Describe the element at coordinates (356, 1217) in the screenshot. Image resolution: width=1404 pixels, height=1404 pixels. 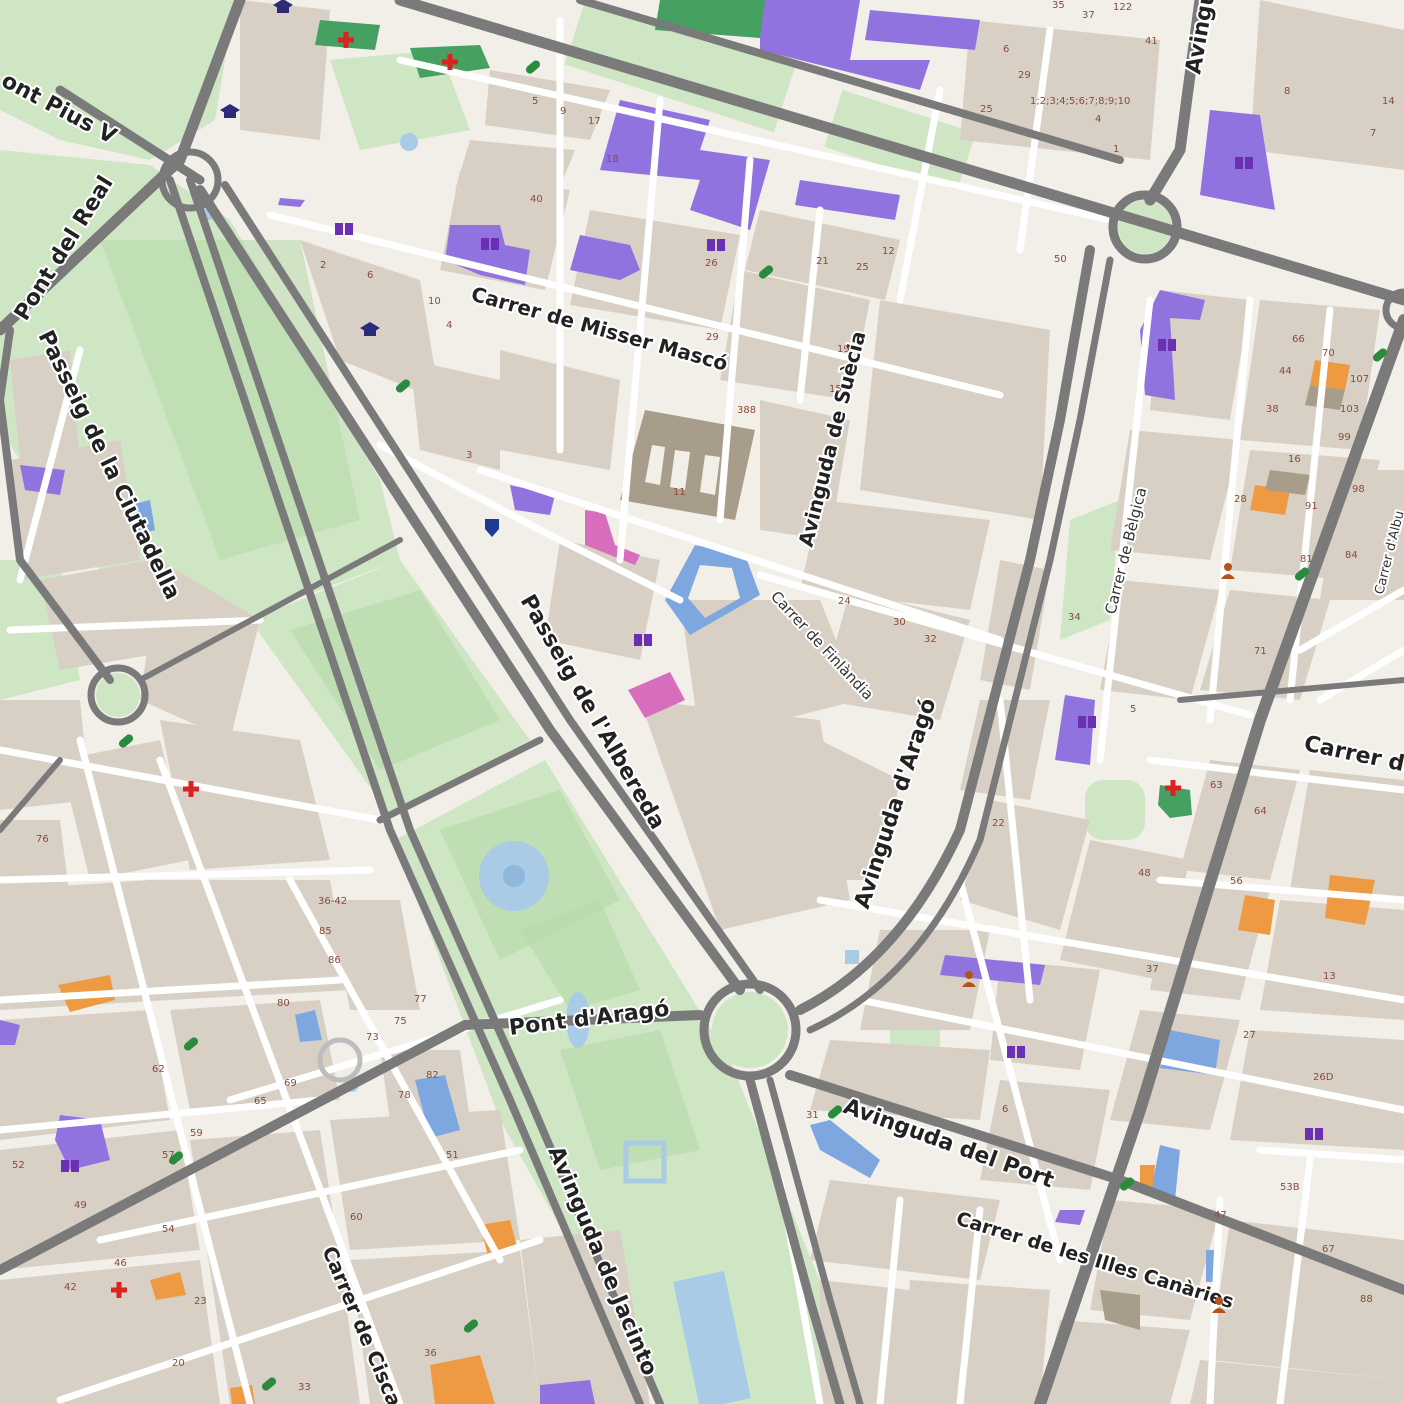
I see `house-number: 60` at that location.